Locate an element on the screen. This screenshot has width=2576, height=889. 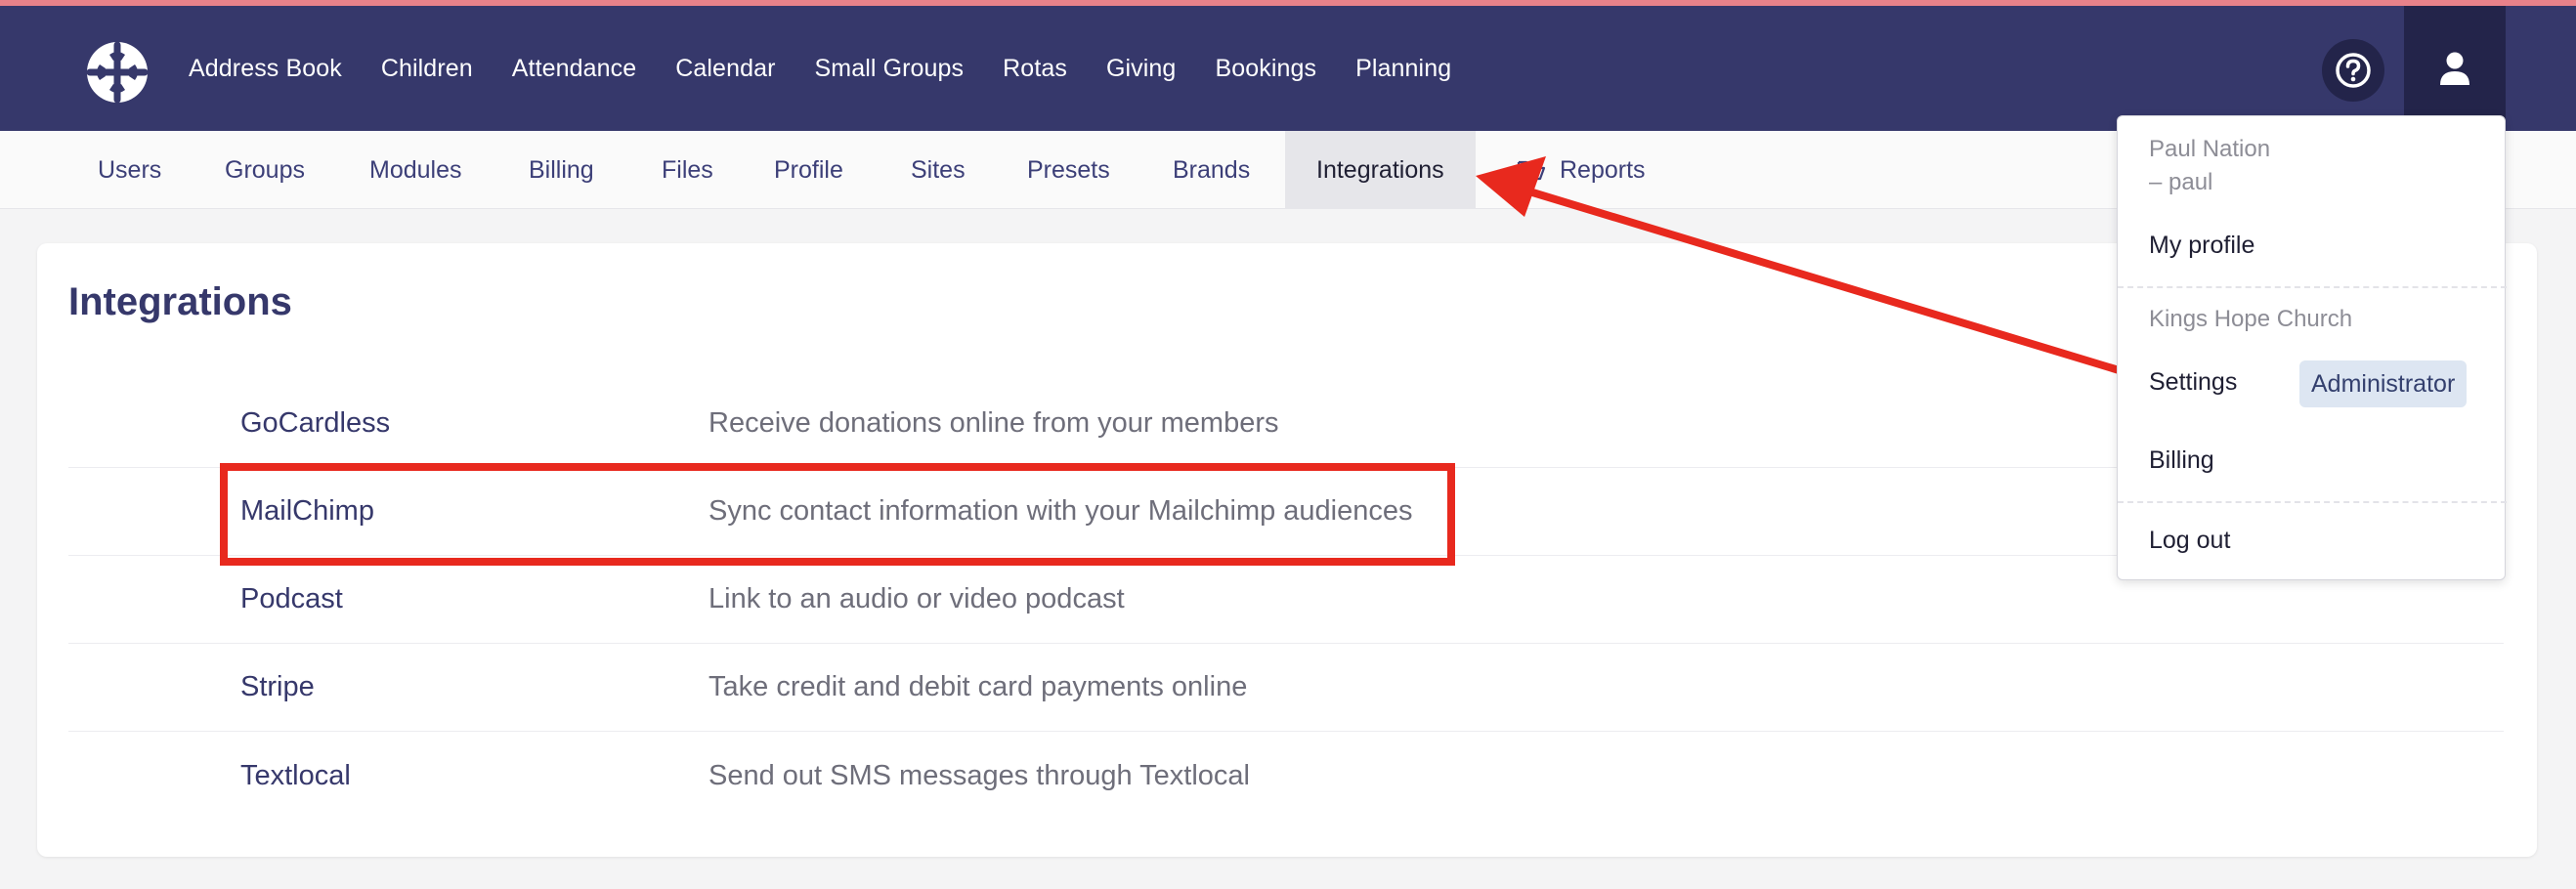
nav-item-small-groups: Small Groups is located at coordinates (890, 69).